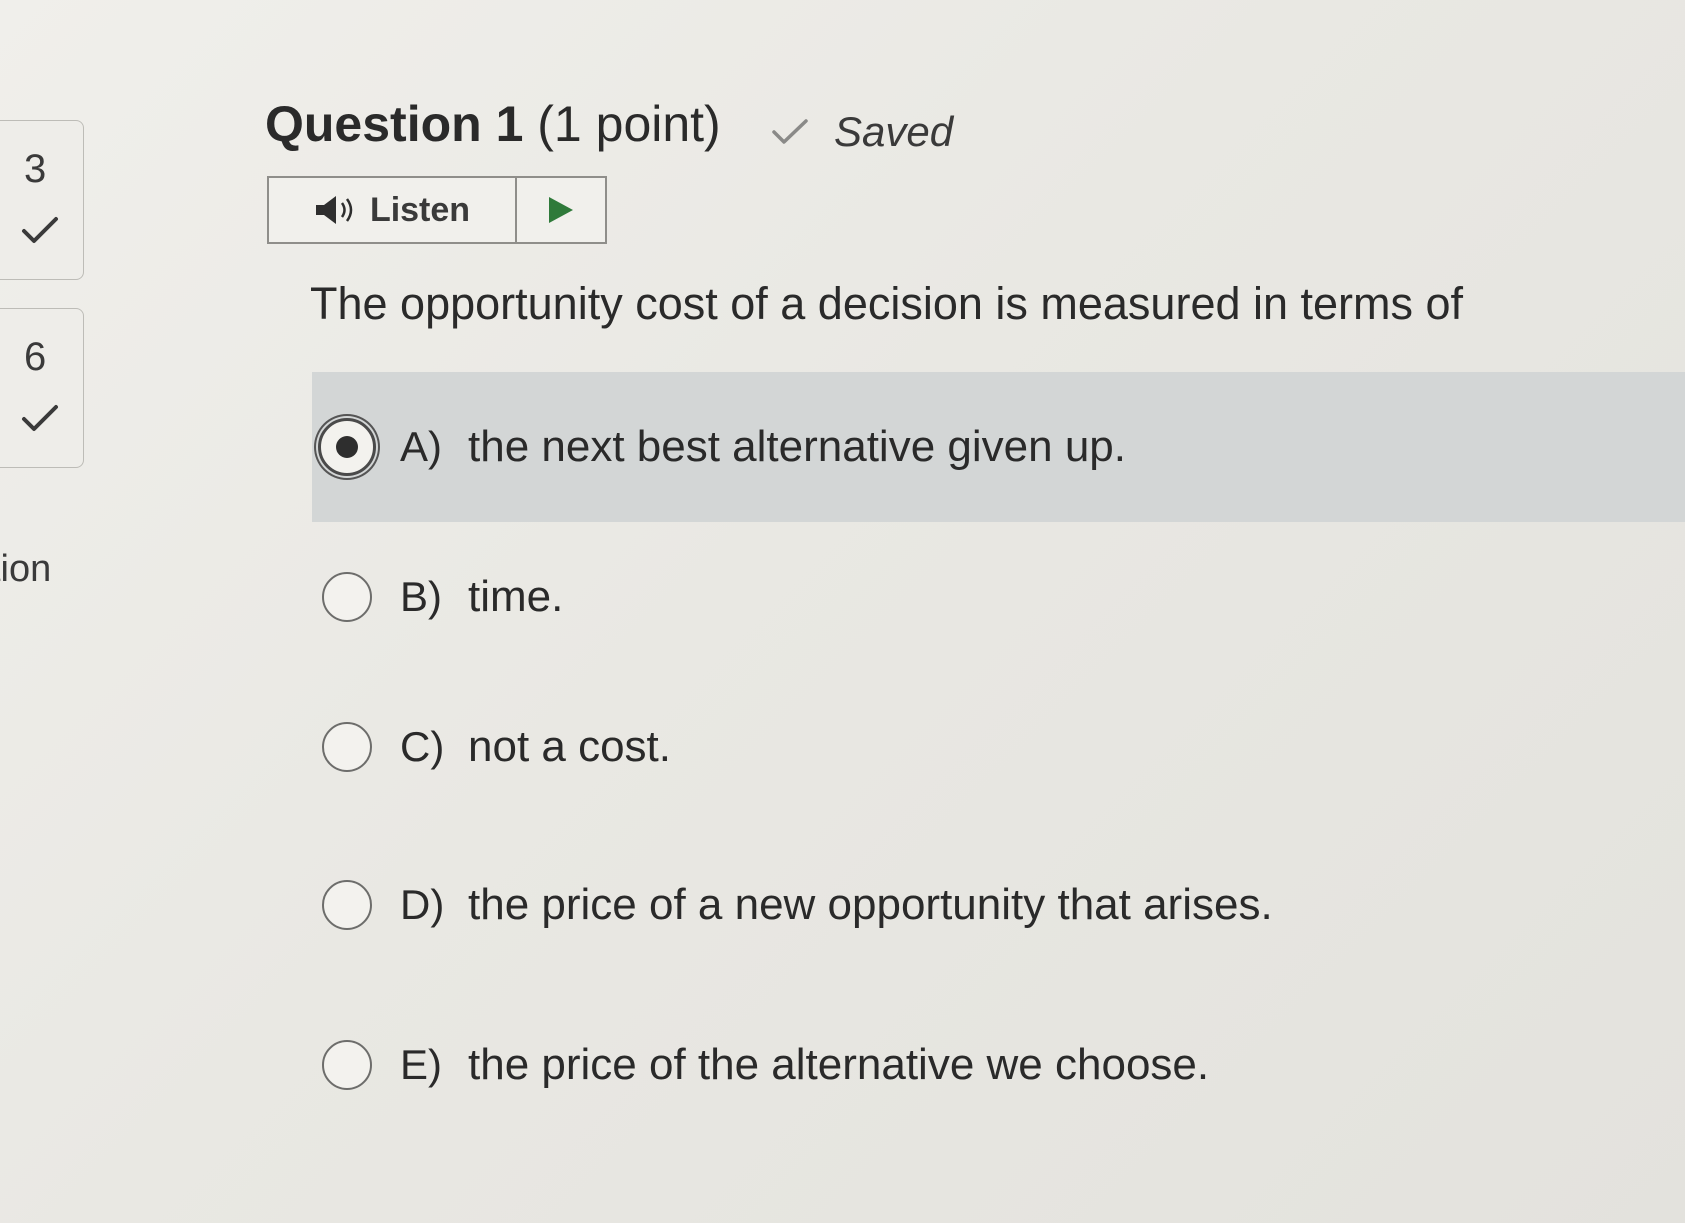  I want to click on option-c: C) not a cost., so click(998, 747).